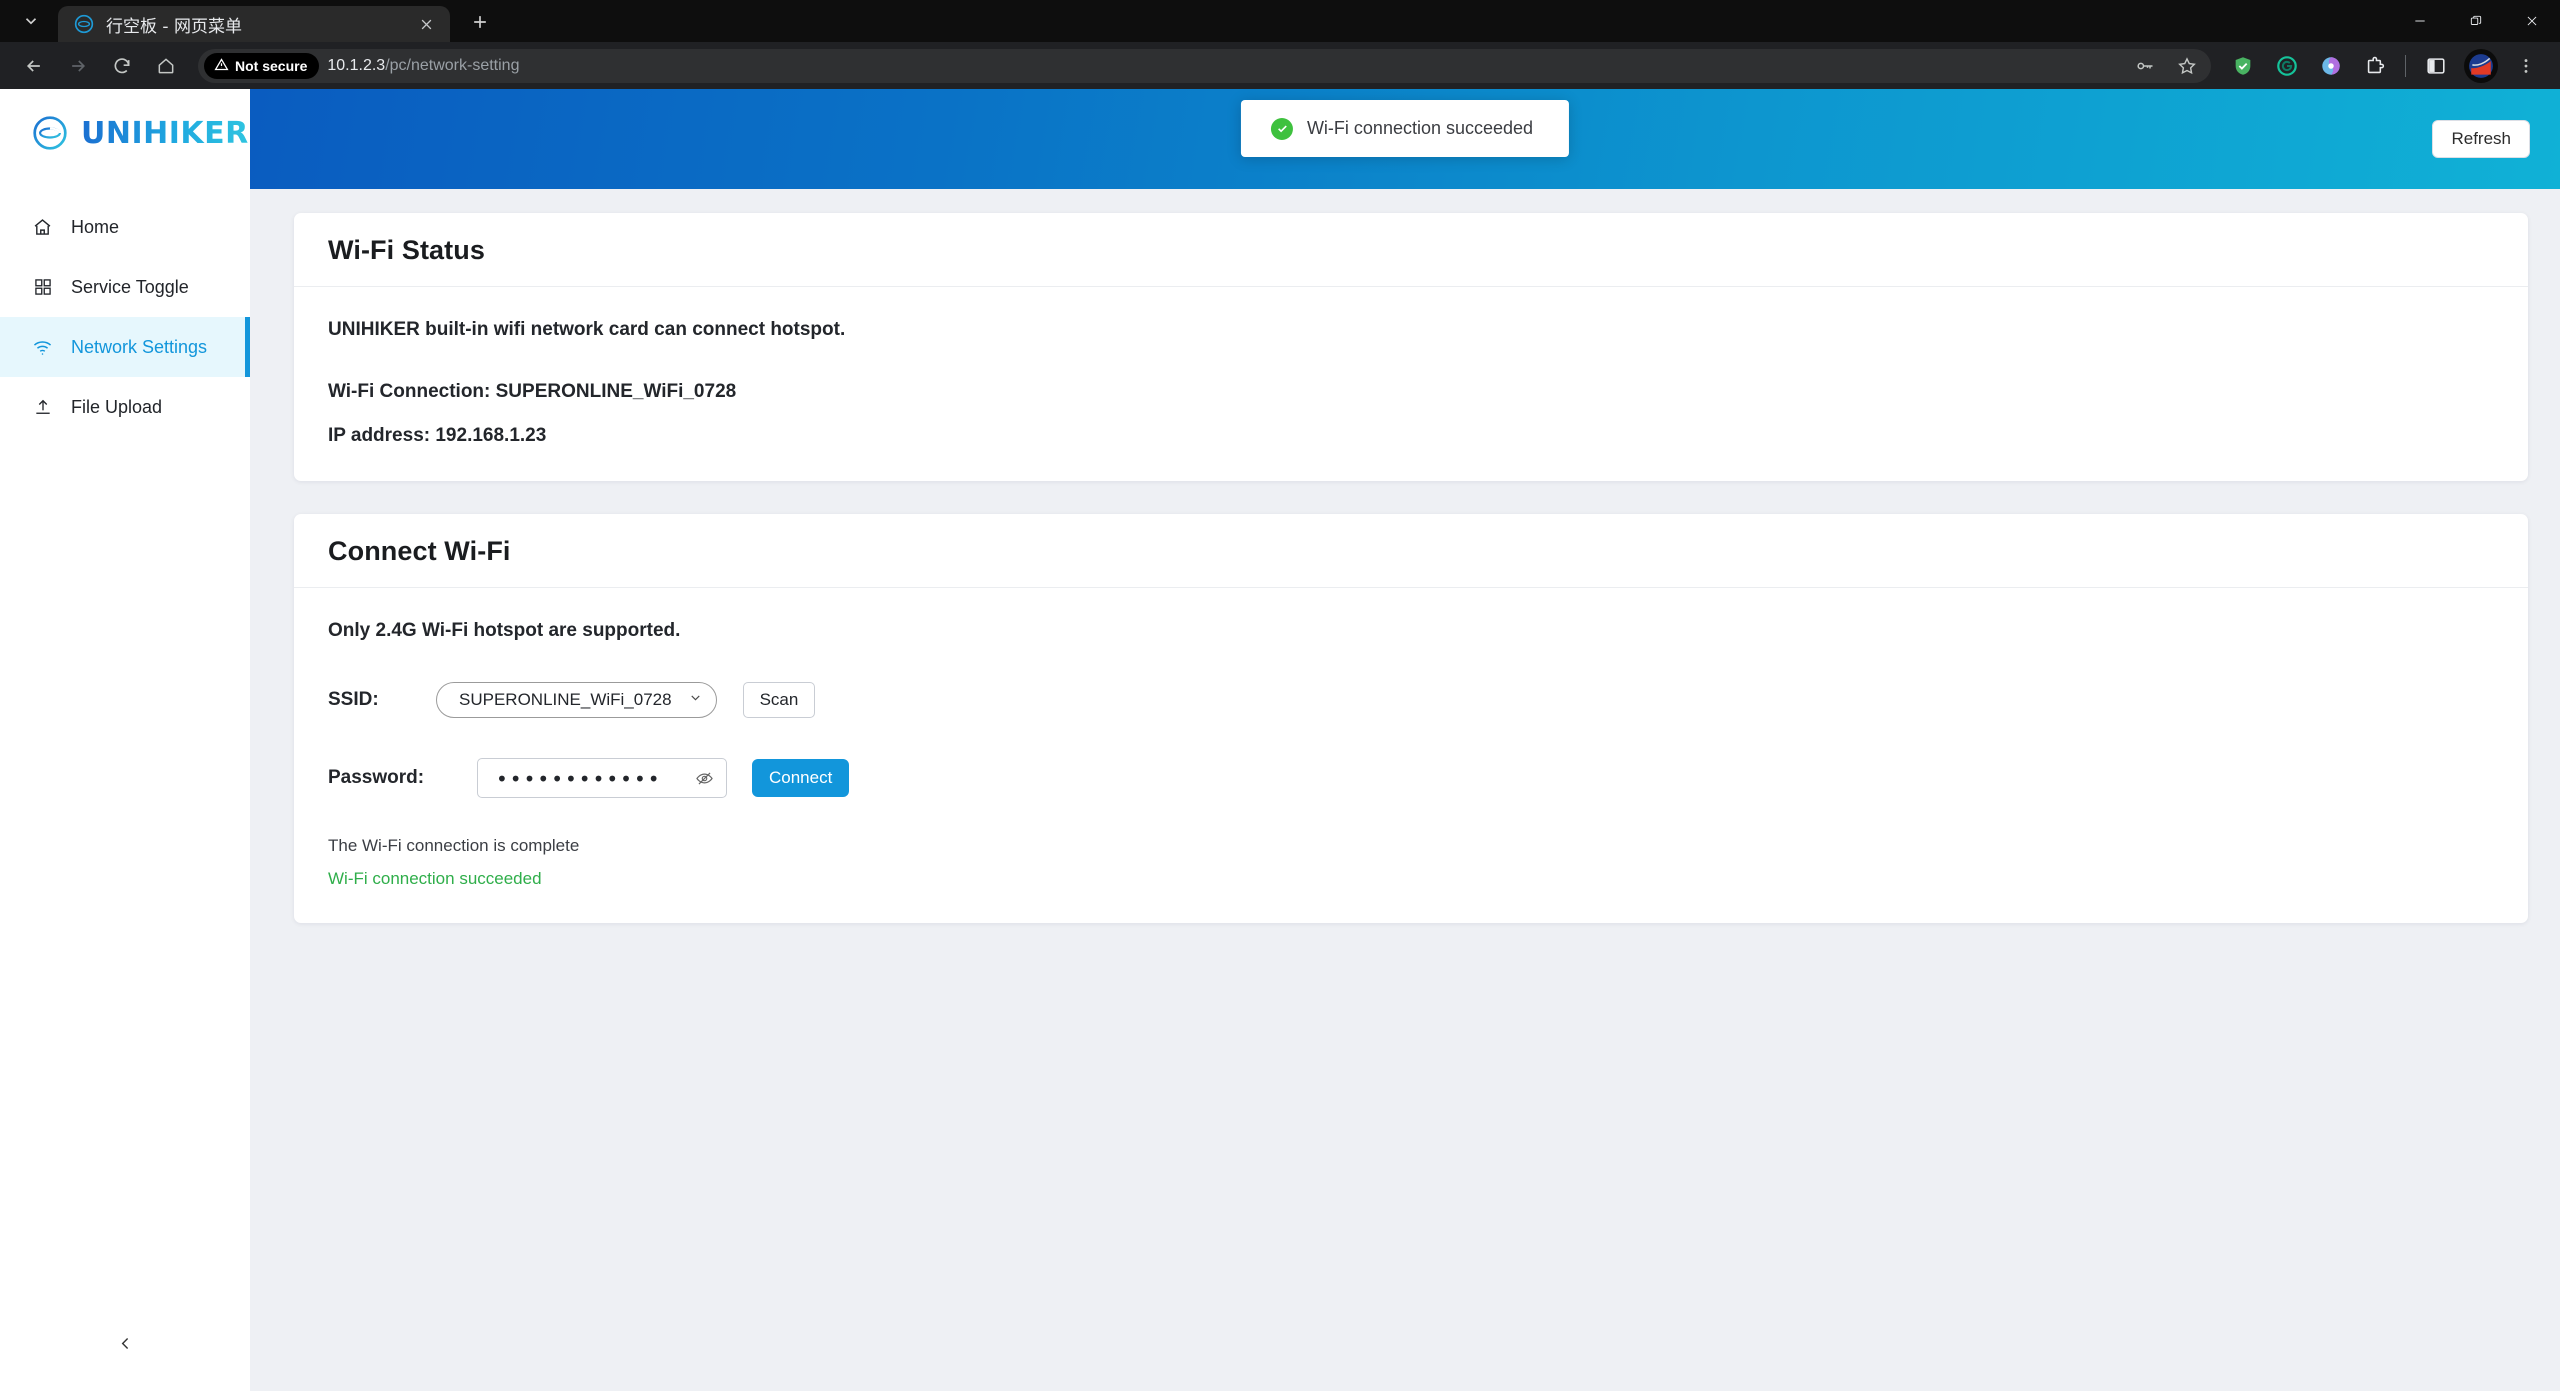 The width and height of the screenshot is (2560, 1391). What do you see at coordinates (221, 66) in the screenshot?
I see `warning-triangle-icon` at bounding box center [221, 66].